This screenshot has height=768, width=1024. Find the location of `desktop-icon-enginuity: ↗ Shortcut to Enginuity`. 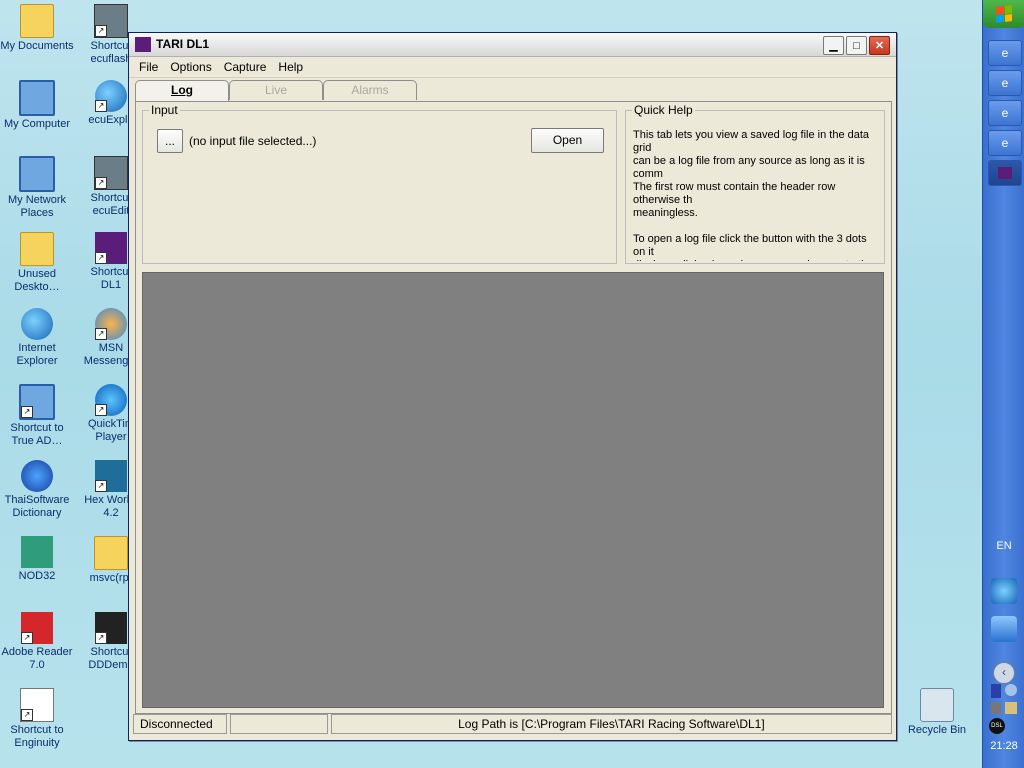

desktop-icon-enginuity: ↗ Shortcut to Enginuity is located at coordinates (37, 719).